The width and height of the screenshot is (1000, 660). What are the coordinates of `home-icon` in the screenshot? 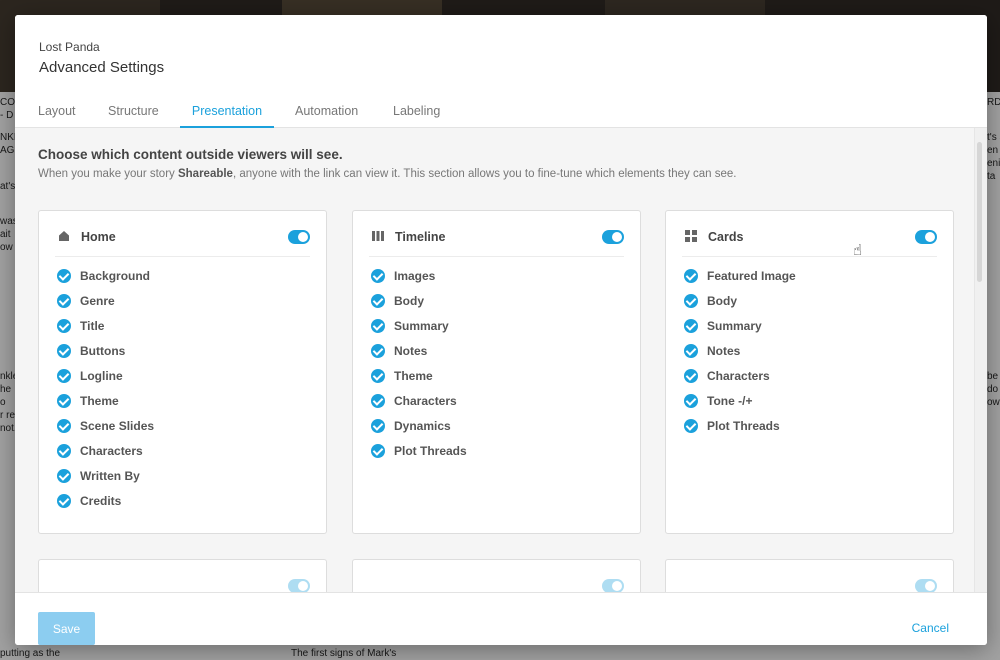 It's located at (64, 236).